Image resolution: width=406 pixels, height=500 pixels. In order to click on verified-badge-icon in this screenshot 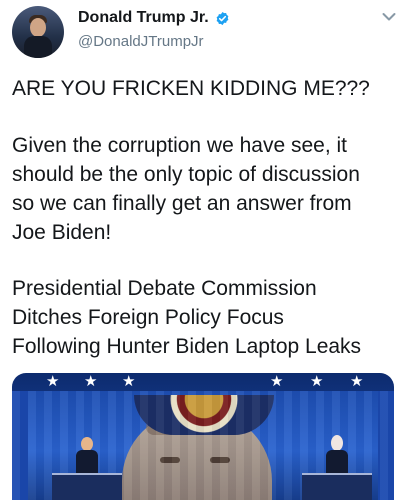, I will do `click(222, 18)`.